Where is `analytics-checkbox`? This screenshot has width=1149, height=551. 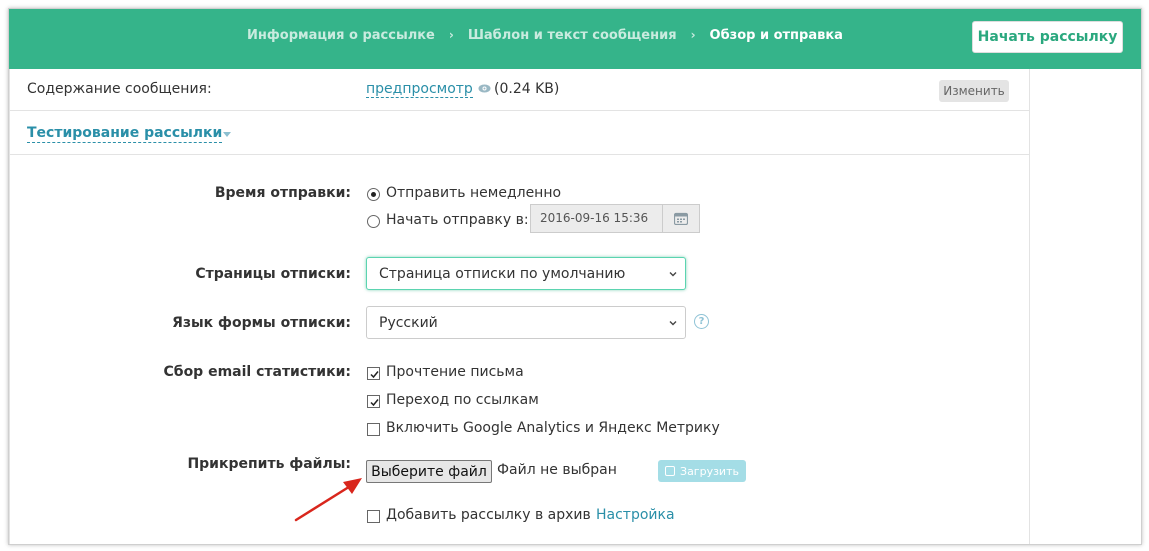
analytics-checkbox is located at coordinates (373, 429).